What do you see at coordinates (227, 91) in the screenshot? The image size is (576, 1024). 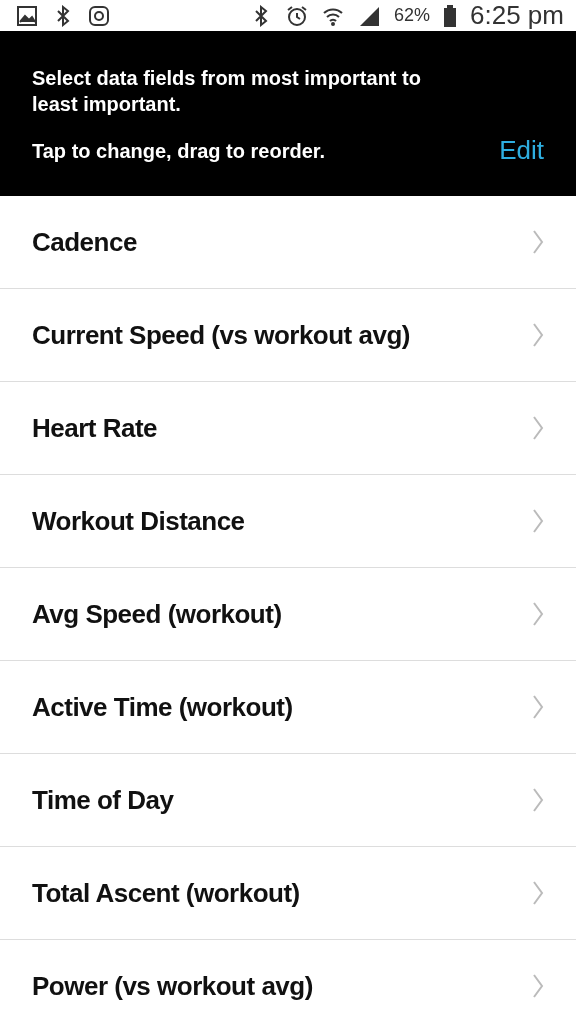 I see `instruction-text: Select data fields from most important to least important.` at bounding box center [227, 91].